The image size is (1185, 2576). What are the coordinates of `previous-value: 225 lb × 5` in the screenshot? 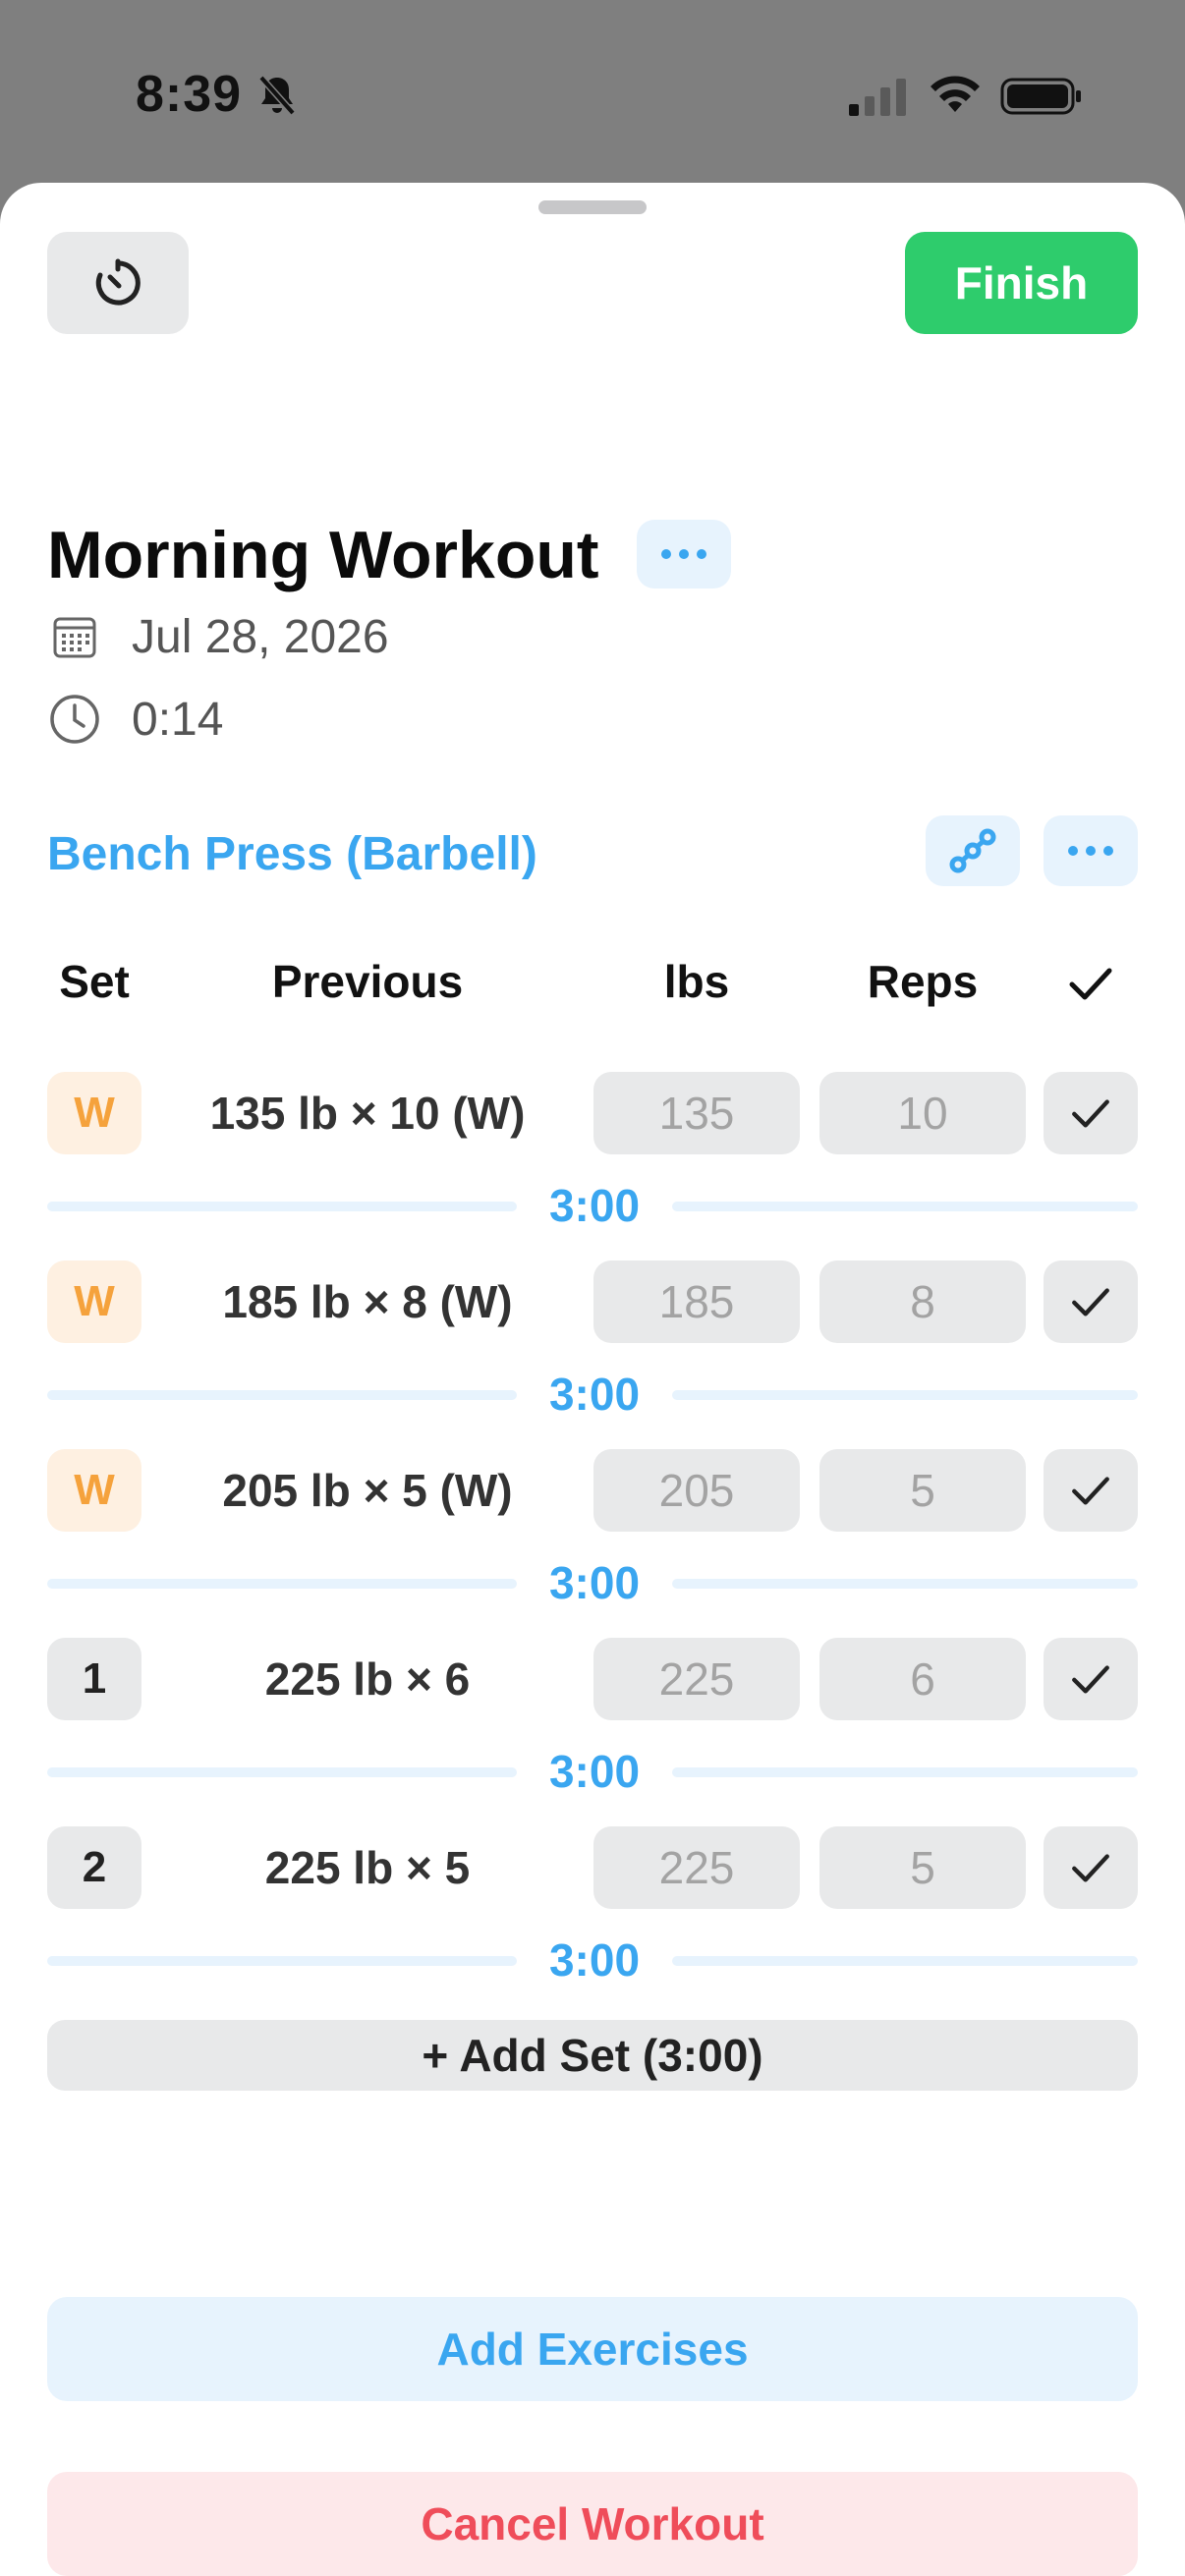 It's located at (368, 1867).